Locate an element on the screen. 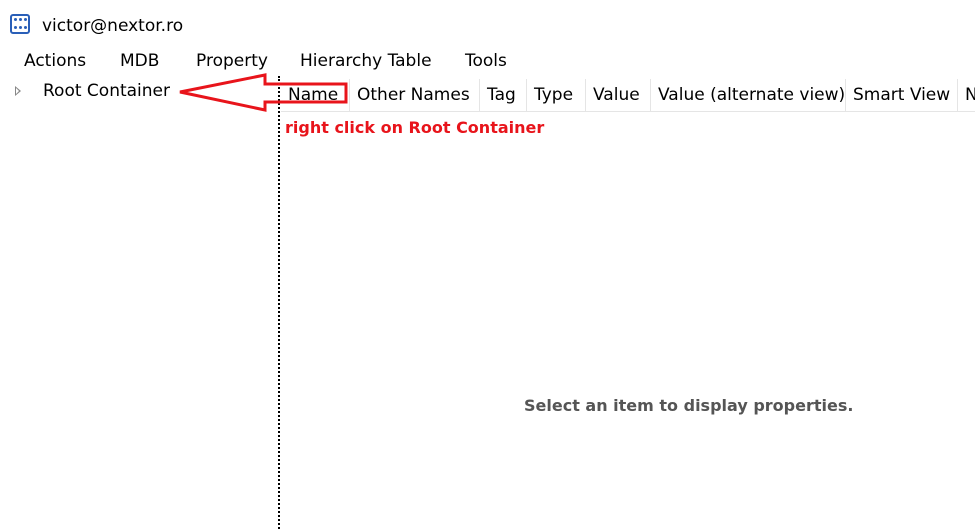 This screenshot has height=529, width=975. empty-state-message: Select an item to display properties. is located at coordinates (689, 405).